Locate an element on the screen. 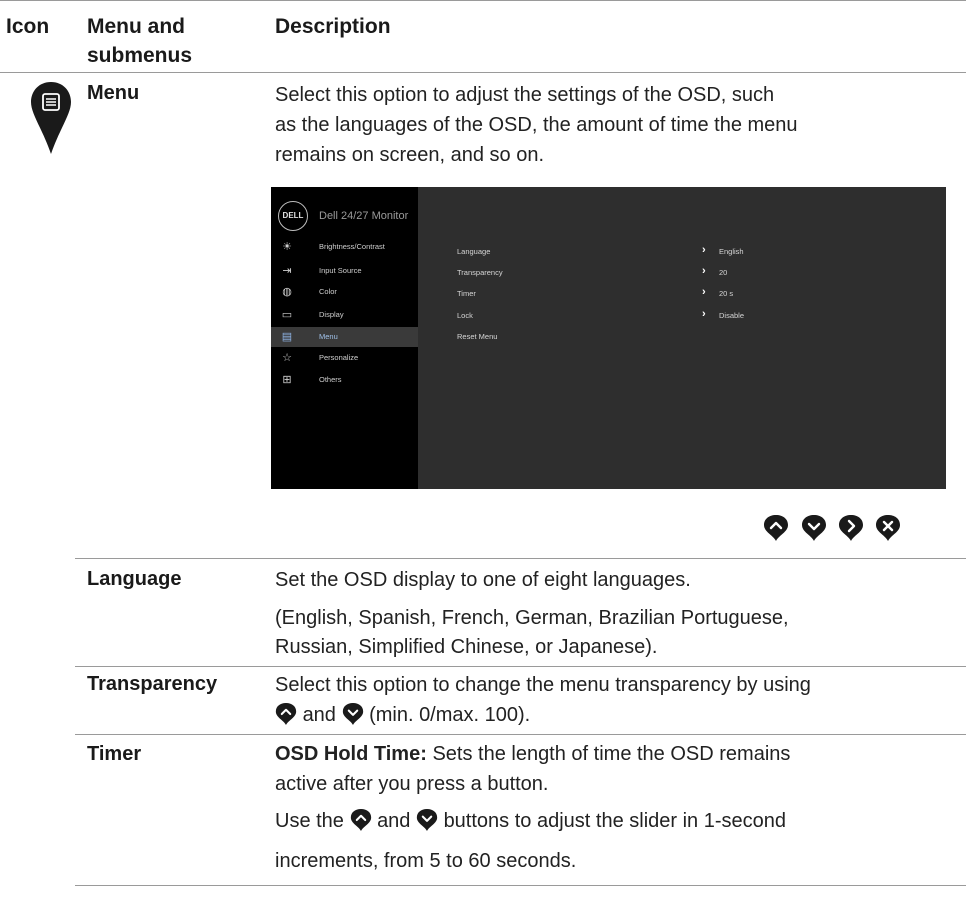 The height and width of the screenshot is (904, 966). brightness-icon: ☀ is located at coordinates (287, 247).